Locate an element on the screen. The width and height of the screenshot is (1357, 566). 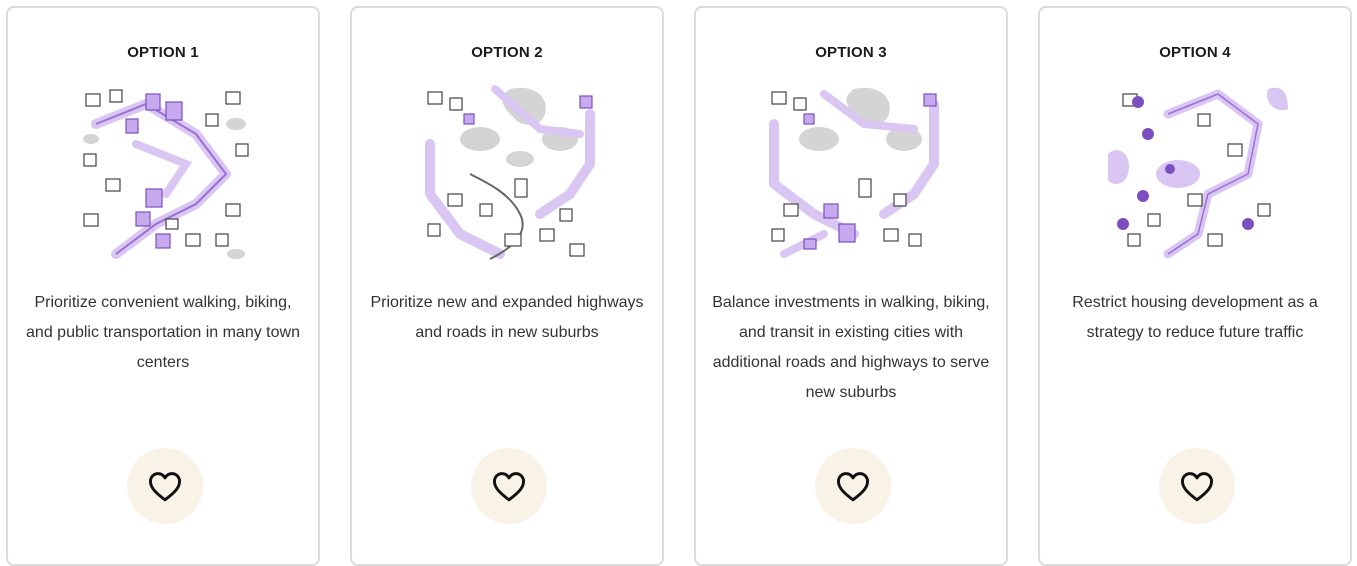
suburbs-highways-illustration is located at coordinates (510, 174).